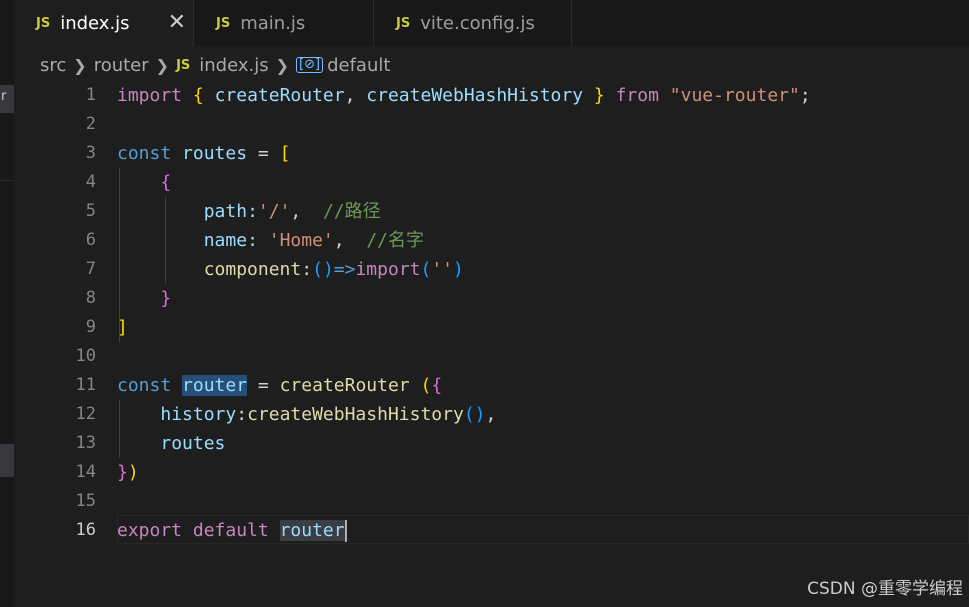 The height and width of the screenshot is (607, 969). I want to click on code-text: }), so click(128, 472).